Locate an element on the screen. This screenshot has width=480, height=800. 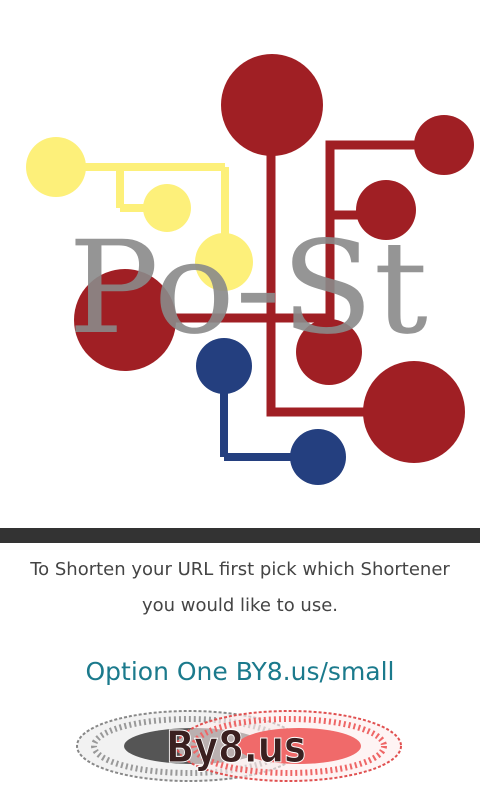
option-one-link: Option One BY8.us/small is located at coordinates (240, 672).